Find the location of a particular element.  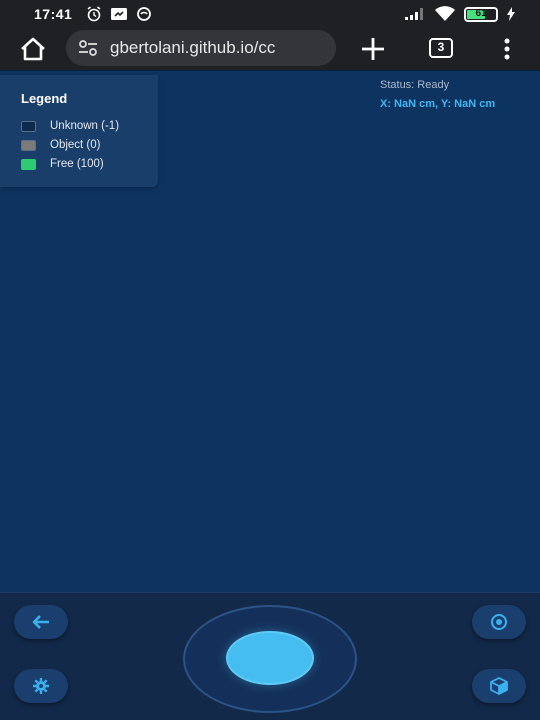

legend-label: Unknown (-1) is located at coordinates (85, 126).